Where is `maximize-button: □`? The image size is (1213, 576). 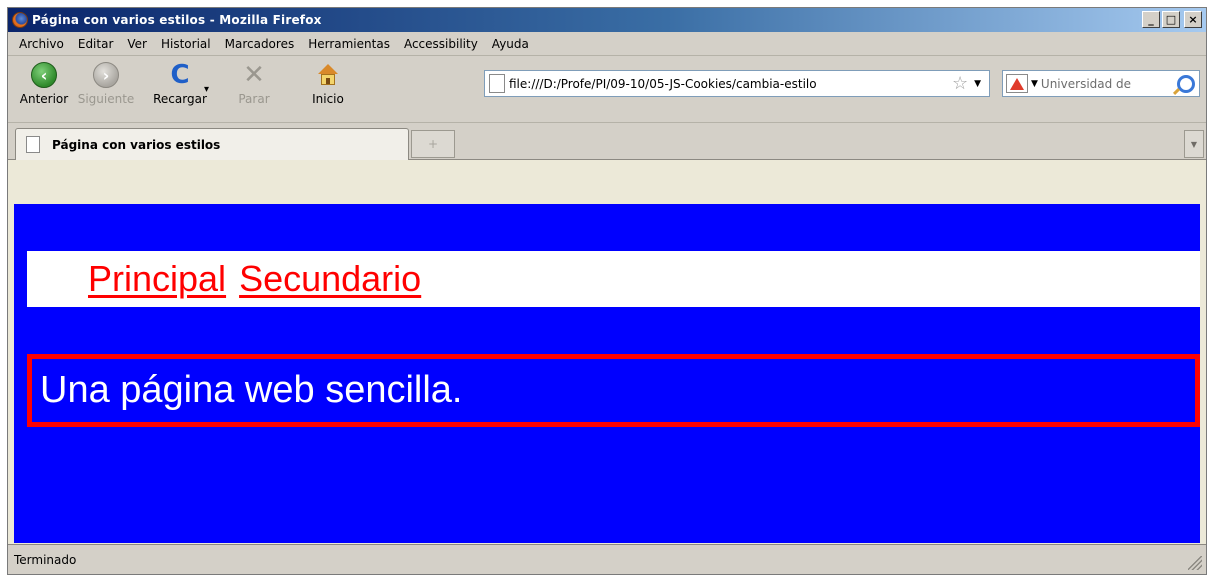 maximize-button: □ is located at coordinates (1171, 19).